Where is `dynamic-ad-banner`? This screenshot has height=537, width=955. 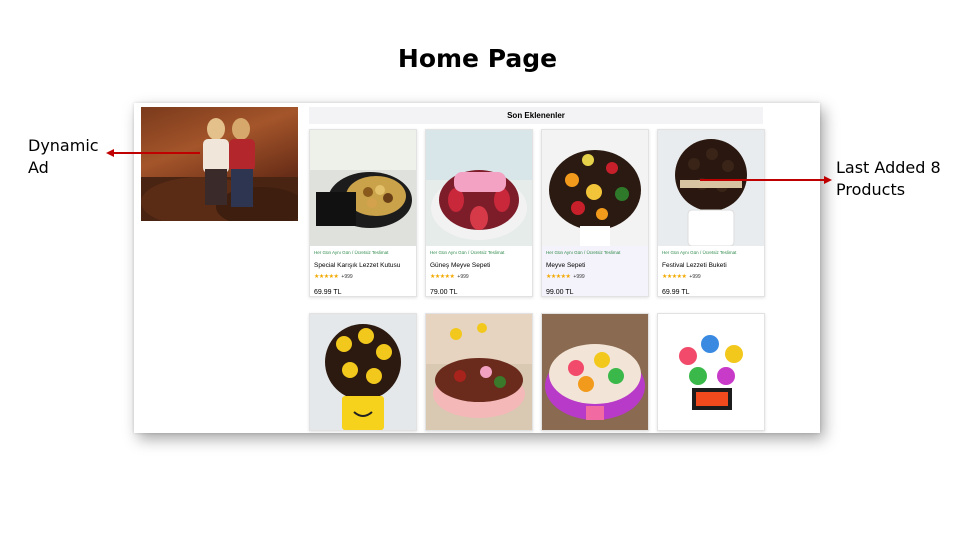 dynamic-ad-banner is located at coordinates (219, 164).